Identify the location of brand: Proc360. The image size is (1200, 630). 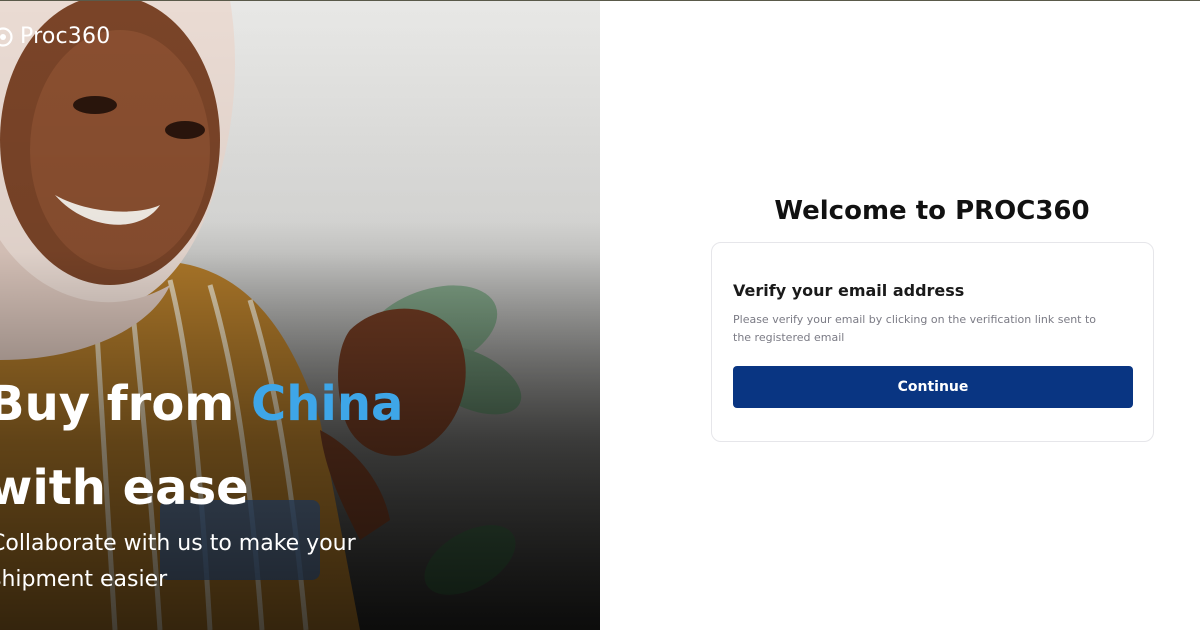
(55, 36).